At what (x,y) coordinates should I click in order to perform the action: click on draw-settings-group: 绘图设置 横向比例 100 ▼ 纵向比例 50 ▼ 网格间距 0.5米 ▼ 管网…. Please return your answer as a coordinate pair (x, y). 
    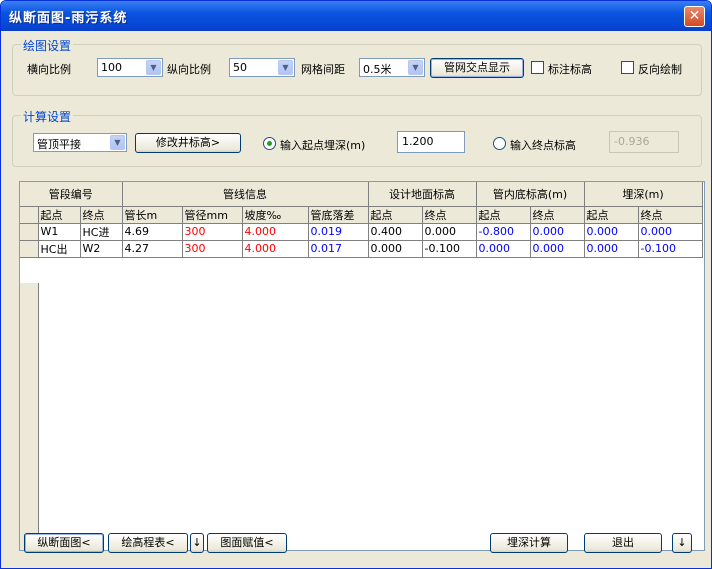
    Looking at the image, I should click on (357, 66).